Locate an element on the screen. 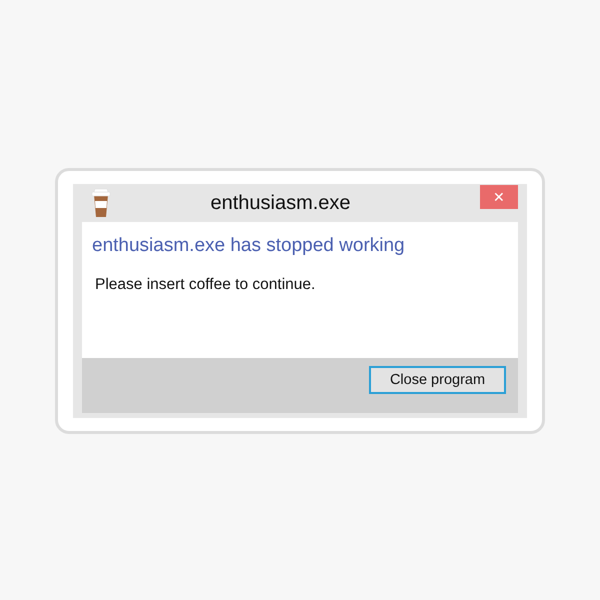 Image resolution: width=600 pixels, height=600 pixels. coffee-cup-icon is located at coordinates (101, 203).